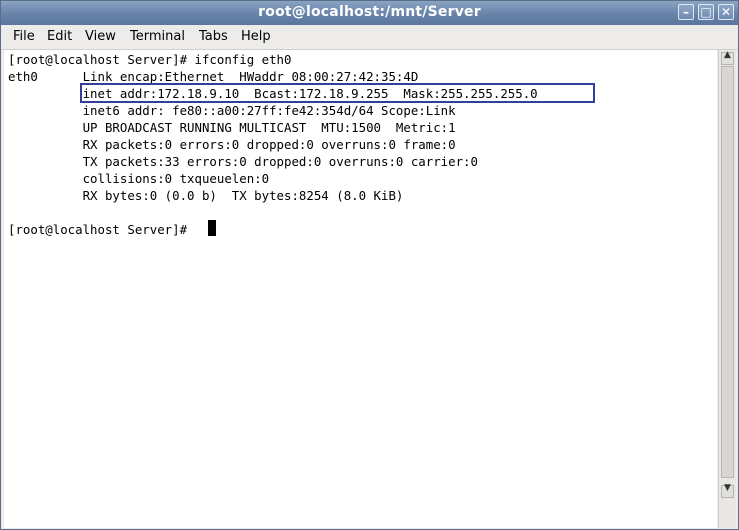 Image resolution: width=739 pixels, height=530 pixels. I want to click on terminal-prompt: [root@localhost Server]#, so click(101, 229).